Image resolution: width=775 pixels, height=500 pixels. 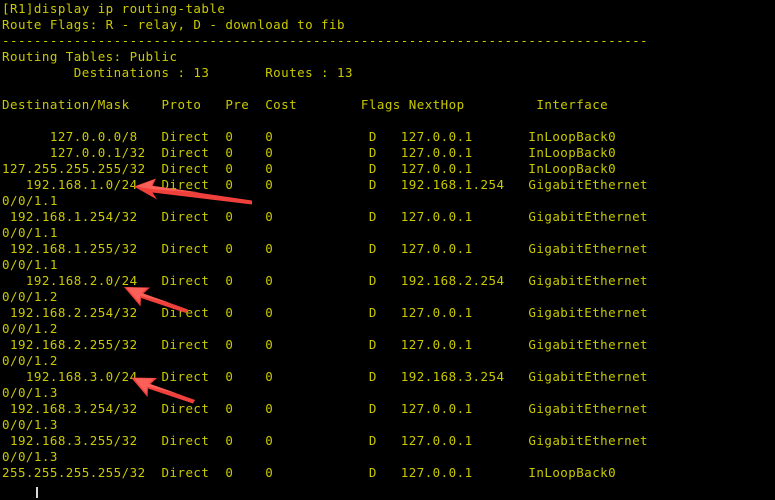 I want to click on terminal-cursor, so click(x=37, y=492).